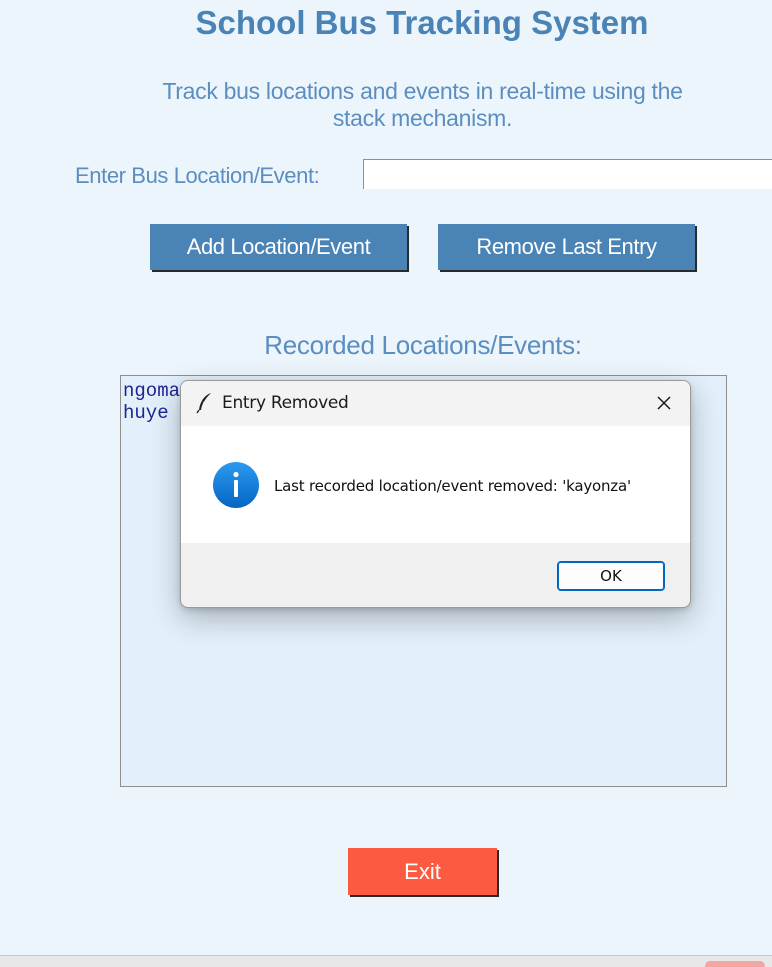  I want to click on ok-button: OK, so click(611, 576).